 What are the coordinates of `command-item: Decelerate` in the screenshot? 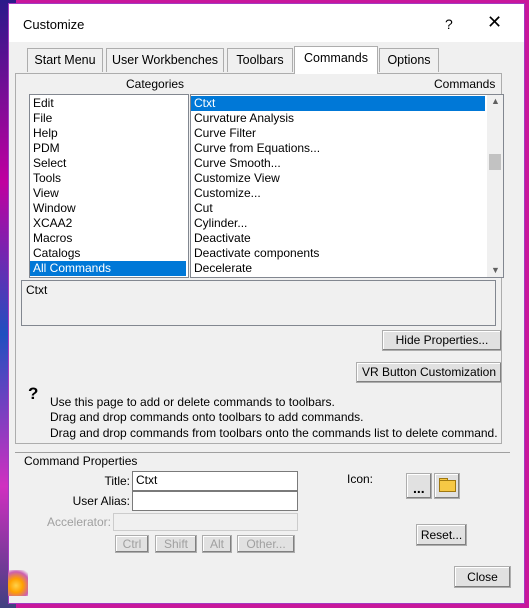 It's located at (347, 268).